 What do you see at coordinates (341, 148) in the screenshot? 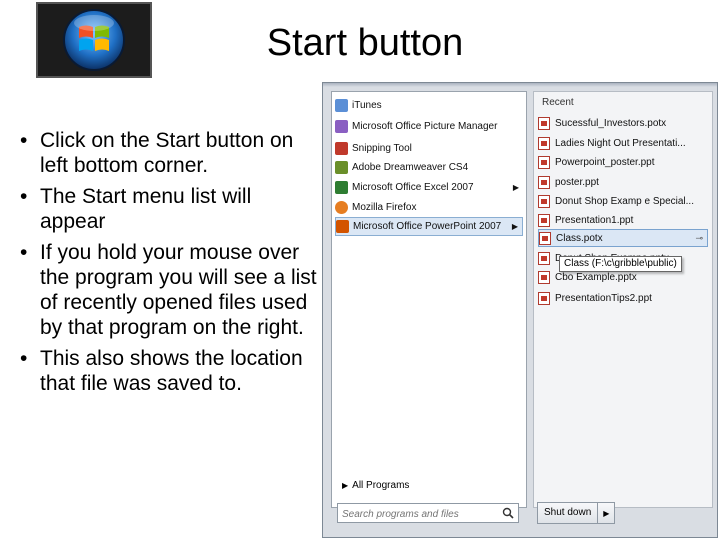
I see `scissors-icon` at bounding box center [341, 148].